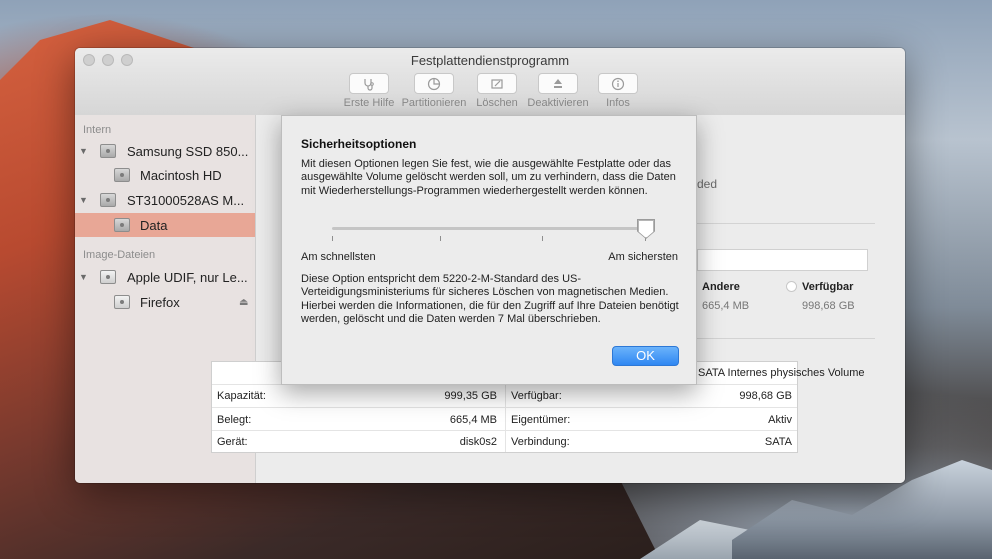 The image size is (992, 559). What do you see at coordinates (778, 442) in the screenshot?
I see `connection-value: SATA` at bounding box center [778, 442].